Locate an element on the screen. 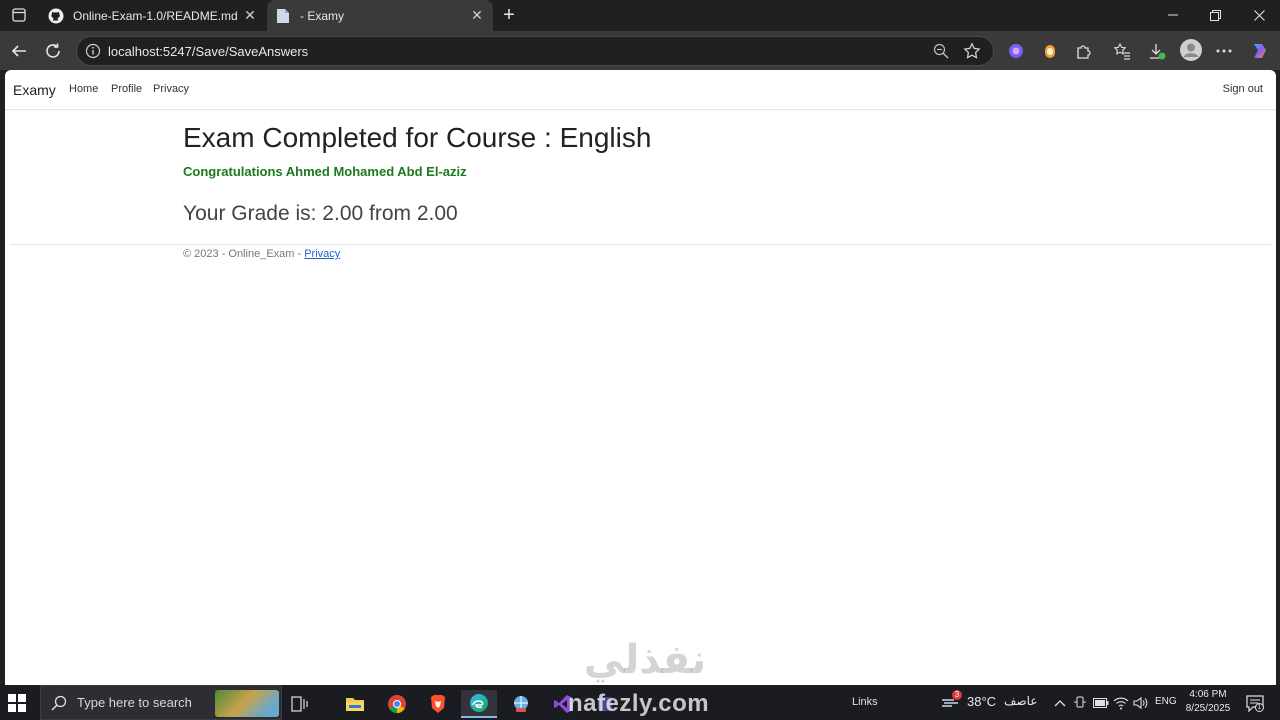 The width and height of the screenshot is (1280, 720). nav-link-privacy: Privacy is located at coordinates (171, 89).